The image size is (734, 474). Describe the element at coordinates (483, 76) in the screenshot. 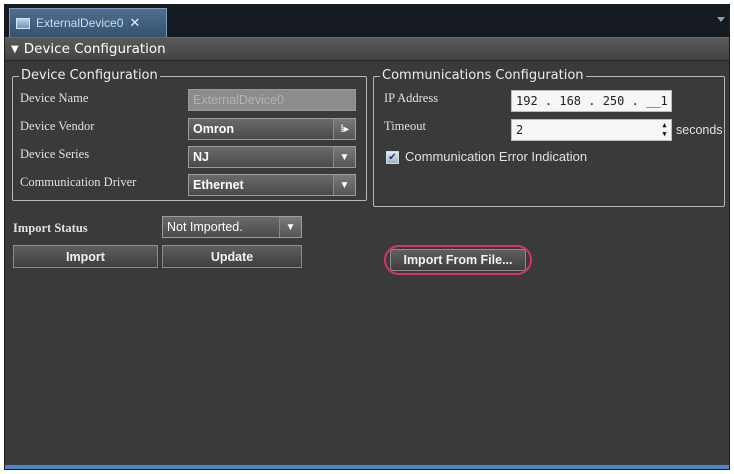

I see `communications-configuration-title: Communications Configuration` at that location.